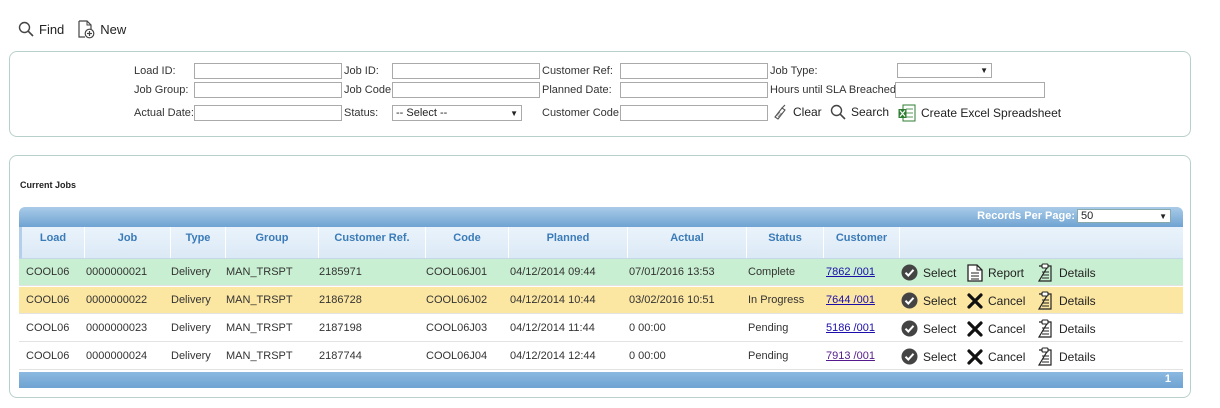  Describe the element at coordinates (48, 185) in the screenshot. I see `jobs-title: Current Jobs` at that location.